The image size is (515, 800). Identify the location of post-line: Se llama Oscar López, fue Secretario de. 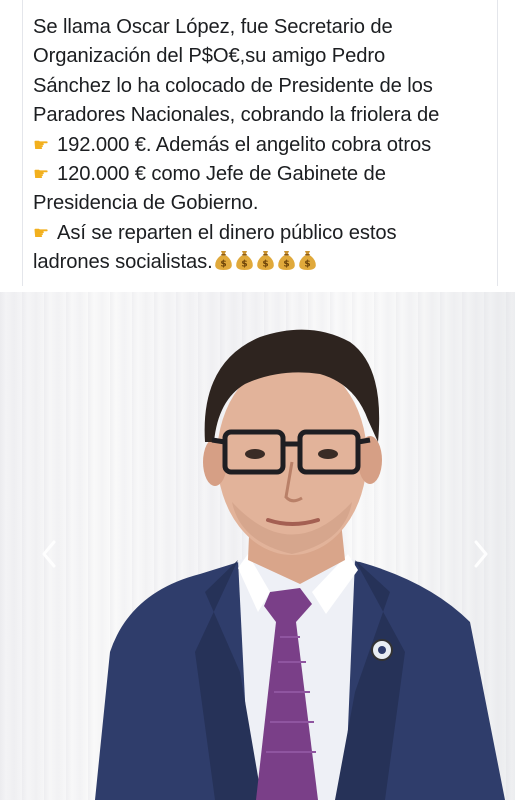
(213, 27).